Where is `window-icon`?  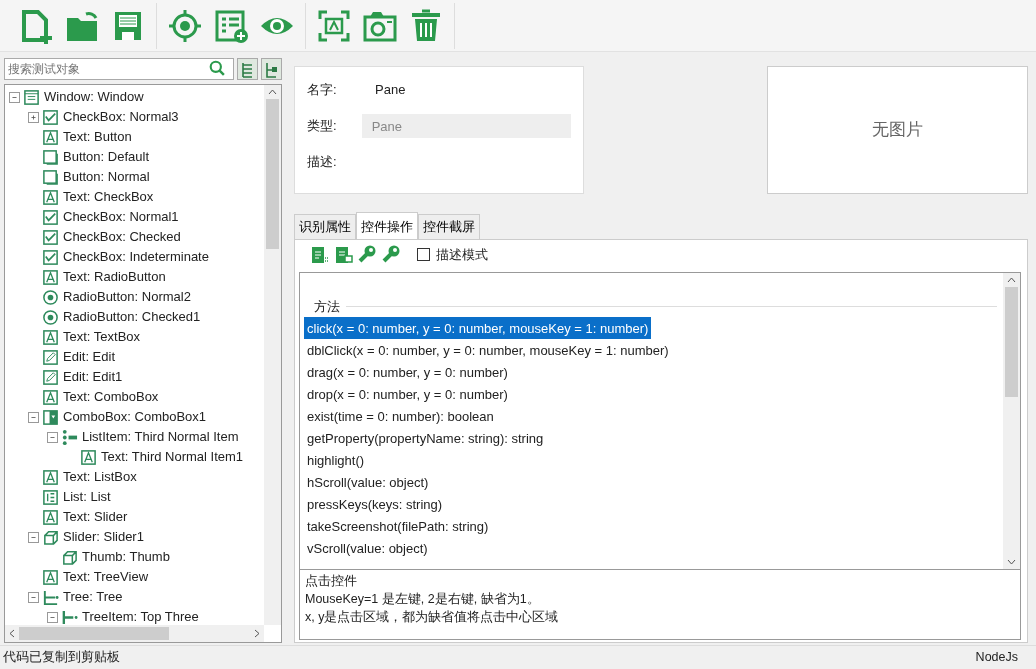
window-icon is located at coordinates (31, 97).